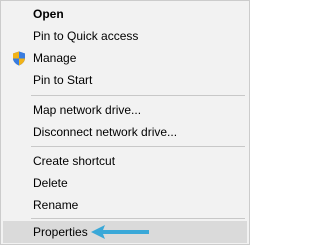 Image resolution: width=320 pixels, height=245 pixels. I want to click on menu-item-open: Open, so click(125, 14).